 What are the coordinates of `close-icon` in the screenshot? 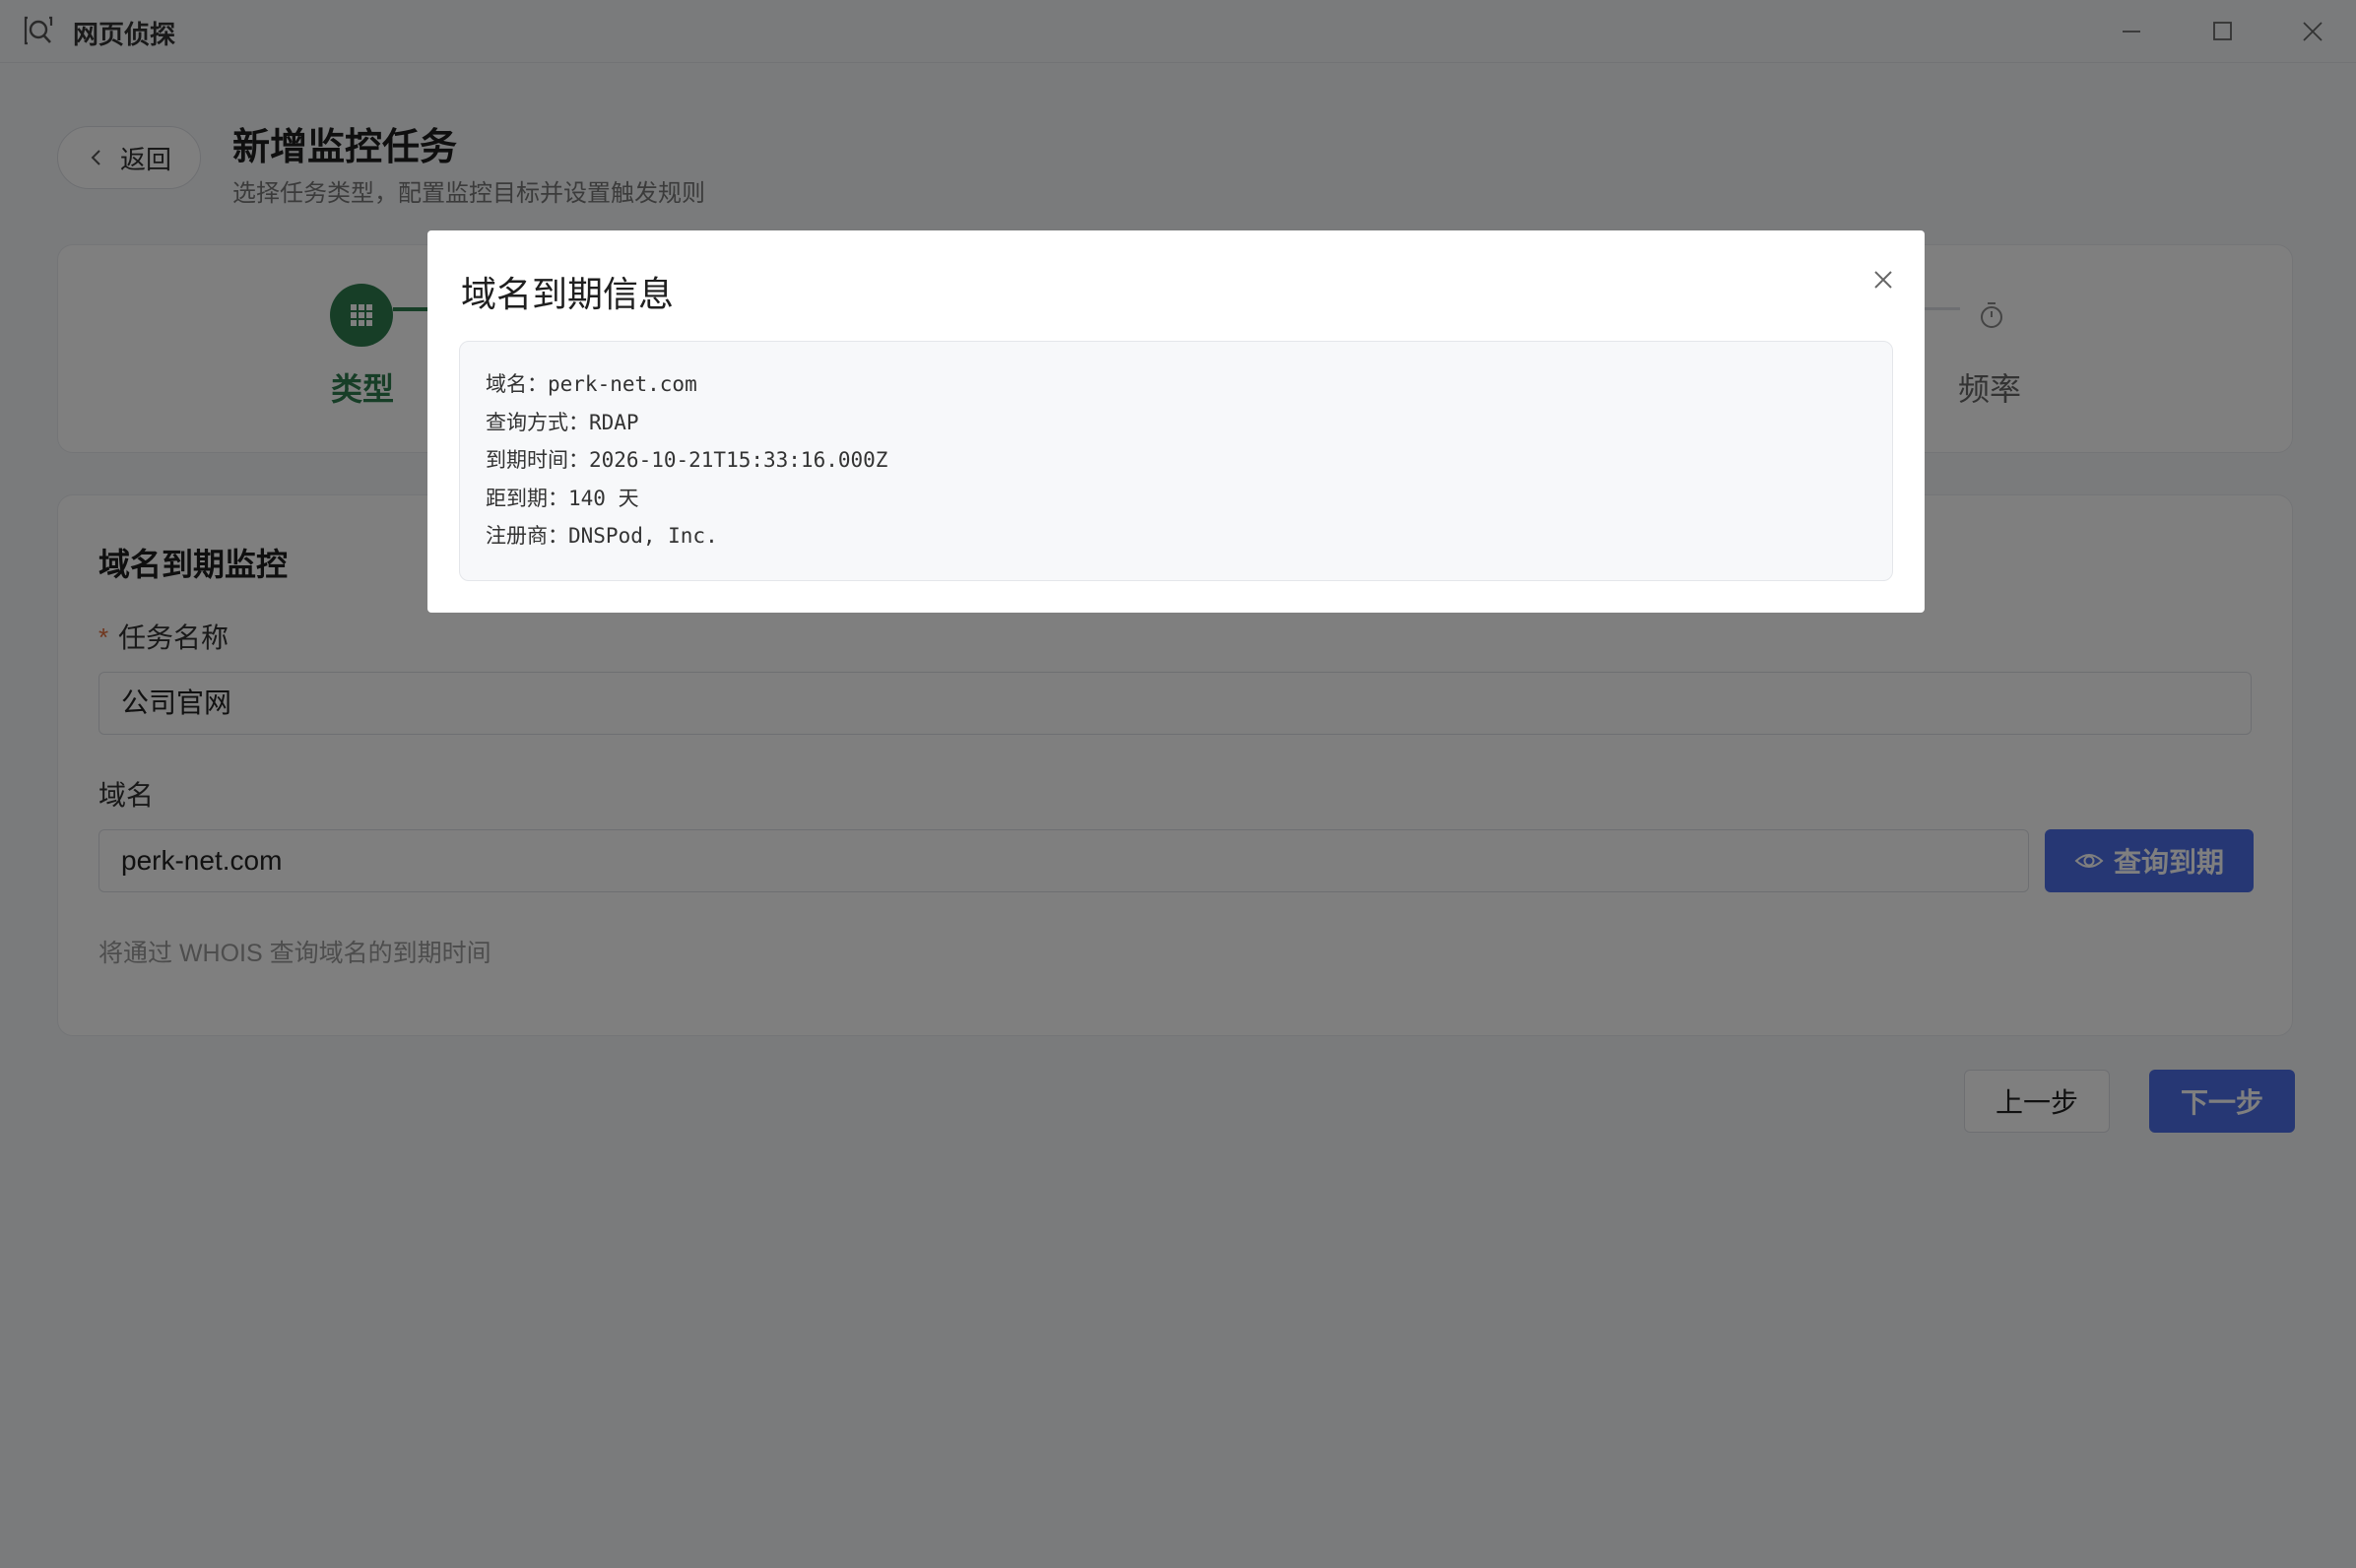 It's located at (1884, 280).